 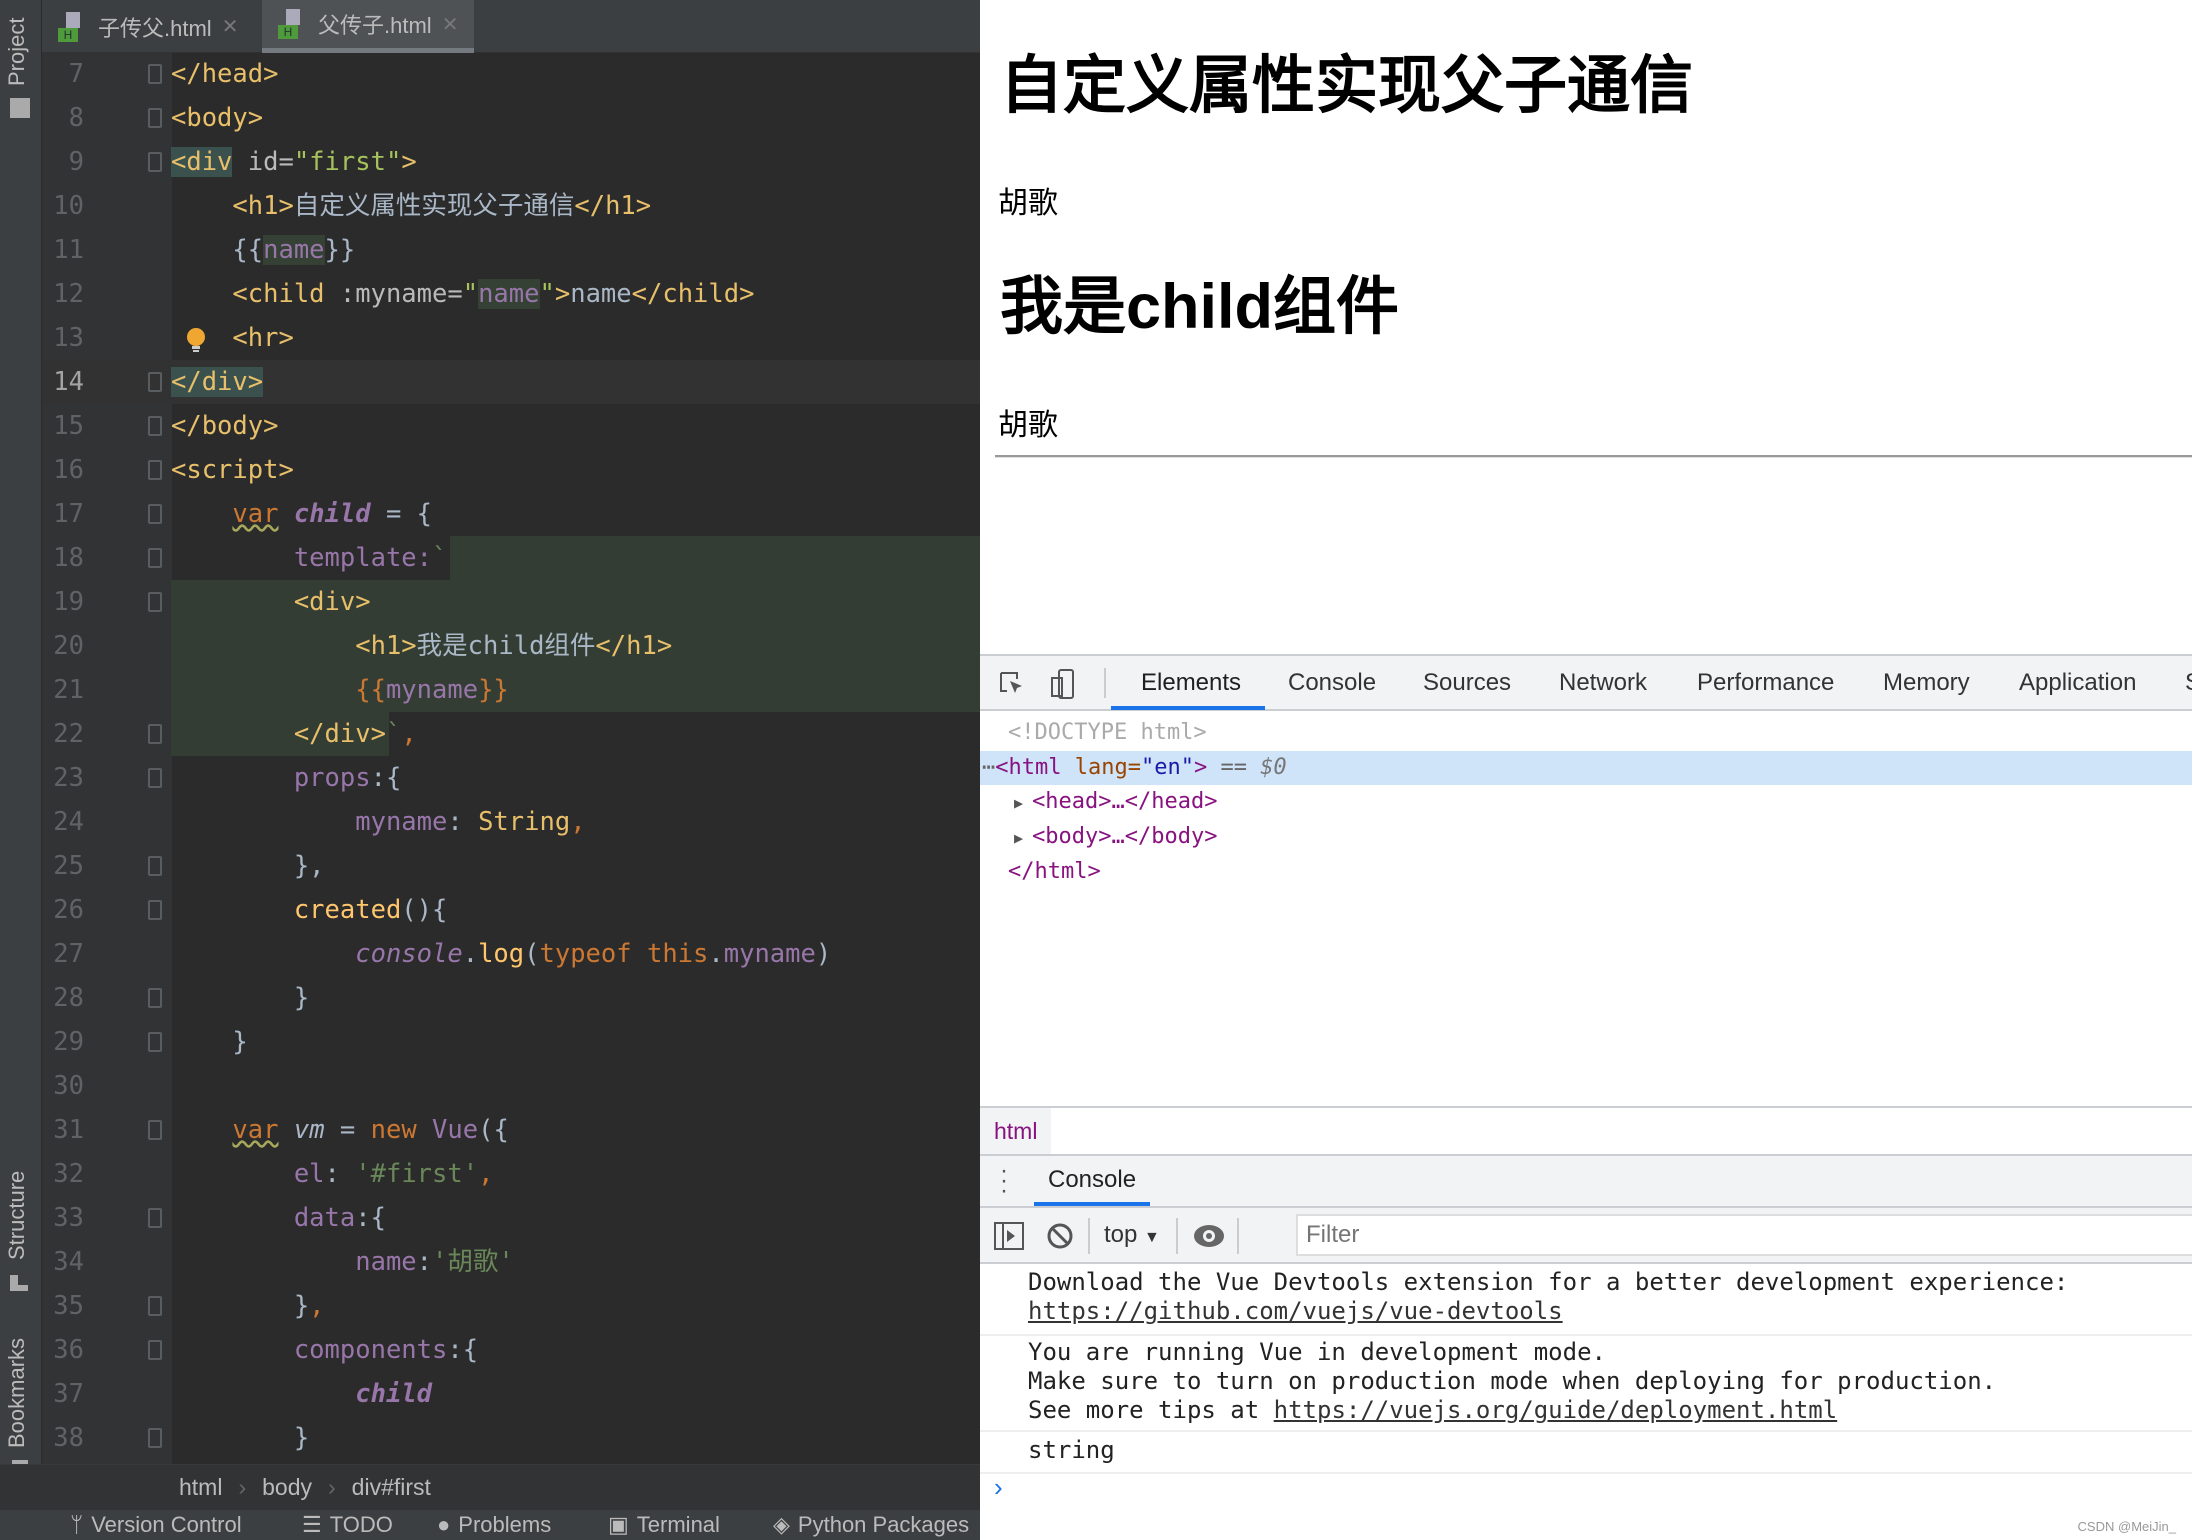 I want to click on sidebar-toggle-icon, so click(x=1009, y=1236).